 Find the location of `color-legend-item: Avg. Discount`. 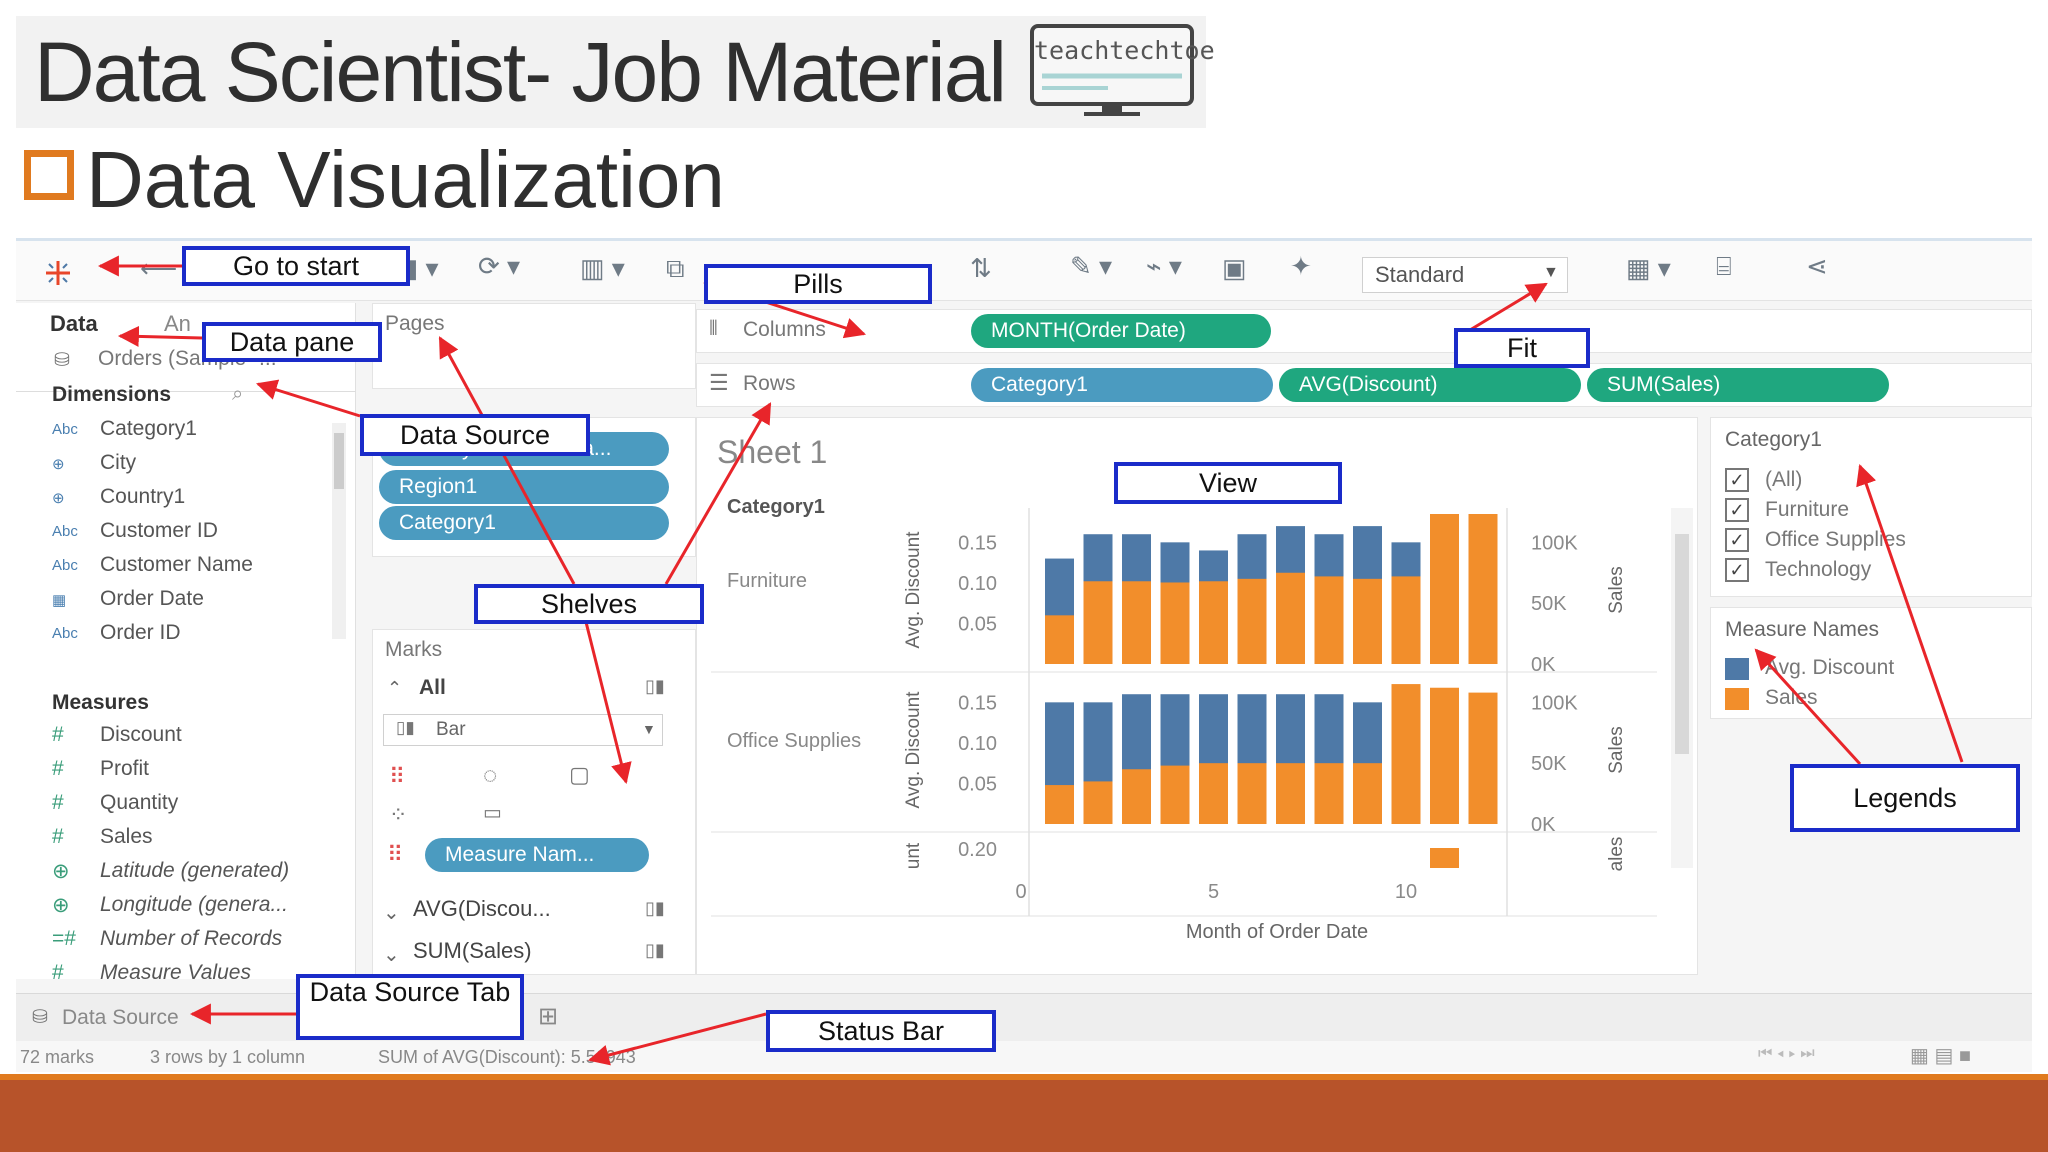

color-legend-item: Avg. Discount is located at coordinates (1875, 668).